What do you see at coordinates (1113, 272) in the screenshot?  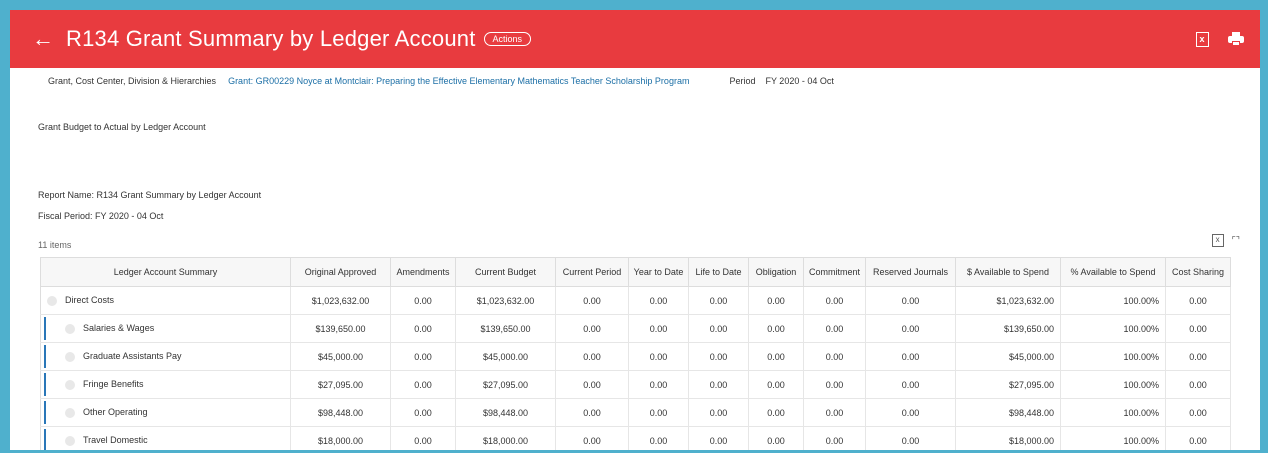 I see `column-header: % Available to Spend` at bounding box center [1113, 272].